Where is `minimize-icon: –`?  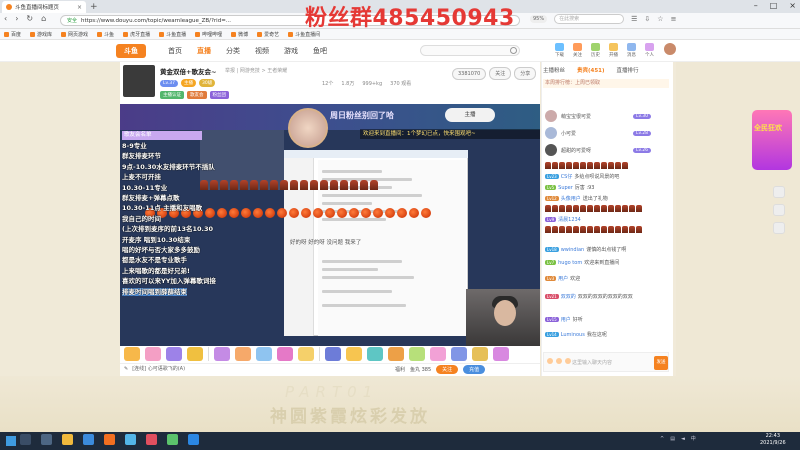
minimize-icon: – is located at coordinates (756, 5).